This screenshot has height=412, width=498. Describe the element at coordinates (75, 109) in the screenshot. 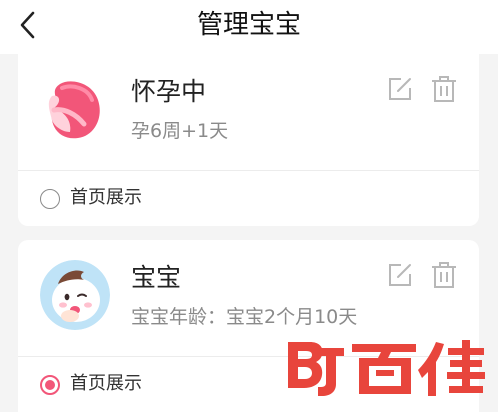

I see `pregnant-belly-icon` at that location.